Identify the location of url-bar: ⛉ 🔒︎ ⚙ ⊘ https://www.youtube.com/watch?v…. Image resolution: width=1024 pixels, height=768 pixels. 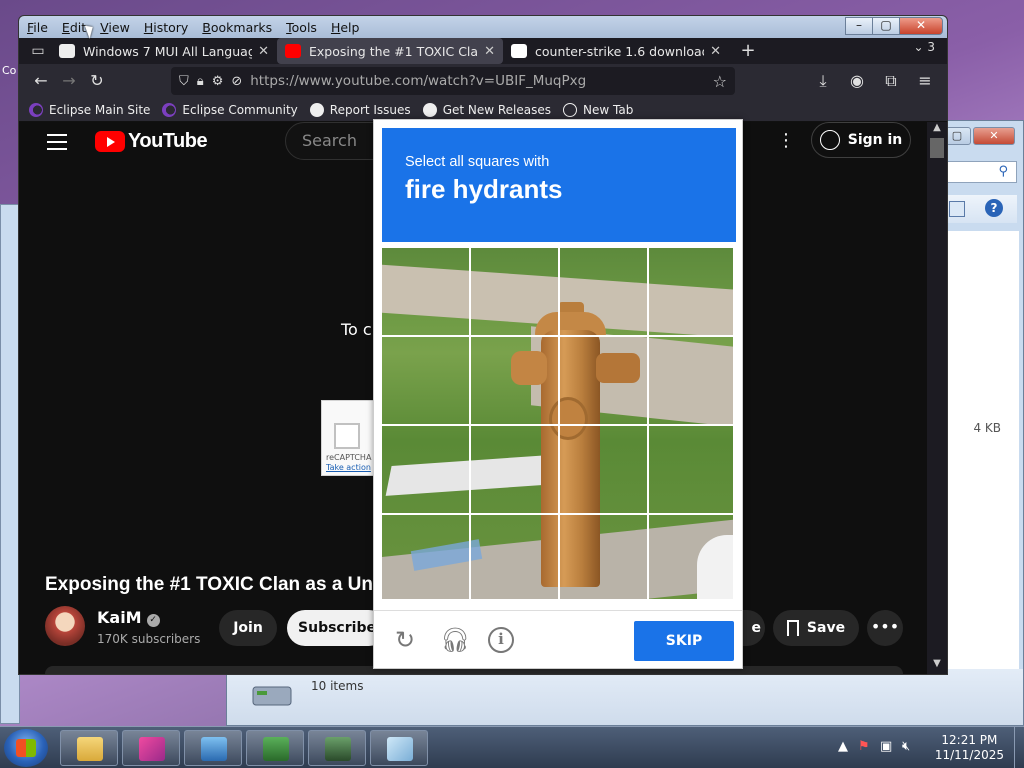
(453, 81).